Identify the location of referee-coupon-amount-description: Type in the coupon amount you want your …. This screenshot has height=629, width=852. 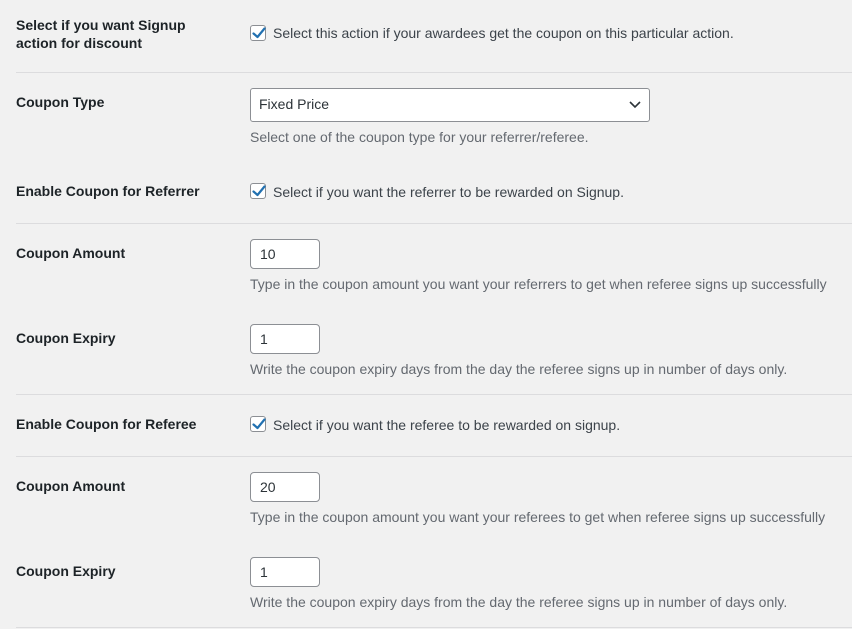
(537, 517).